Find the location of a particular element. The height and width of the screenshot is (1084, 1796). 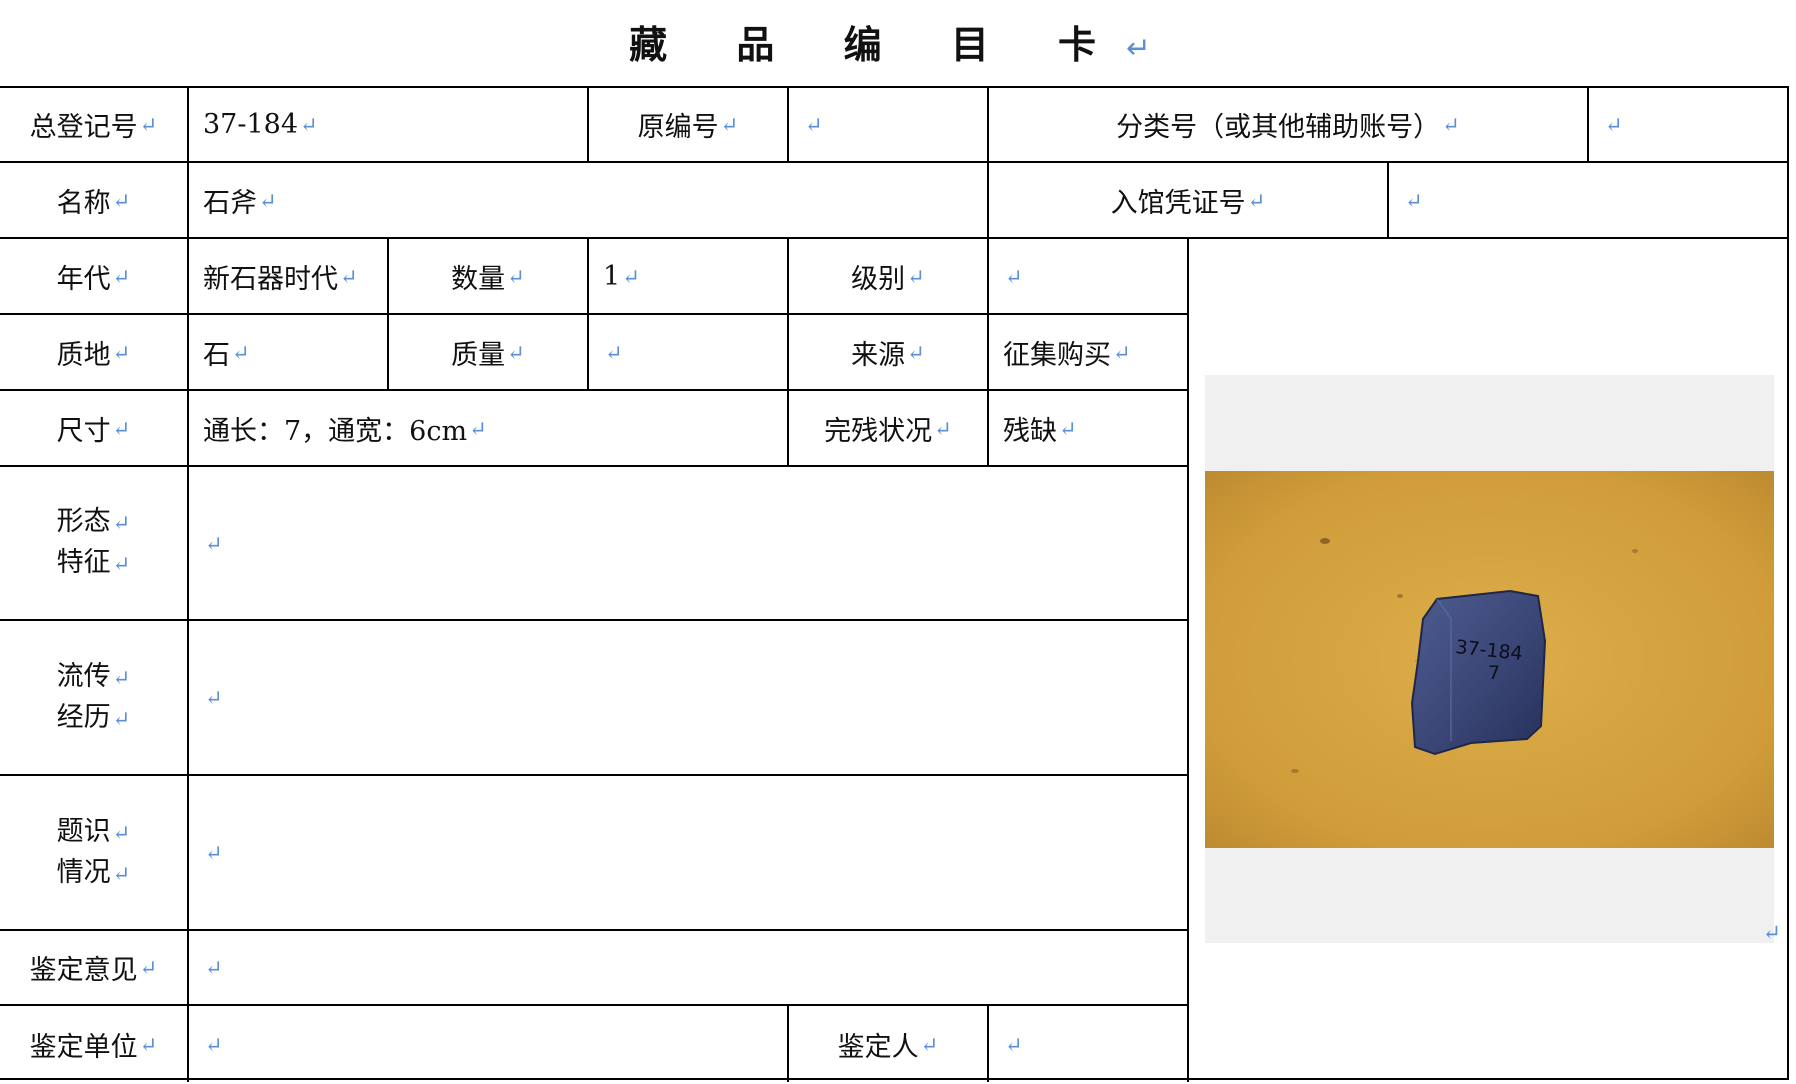

grade-value: ↵ is located at coordinates (1089, 277).